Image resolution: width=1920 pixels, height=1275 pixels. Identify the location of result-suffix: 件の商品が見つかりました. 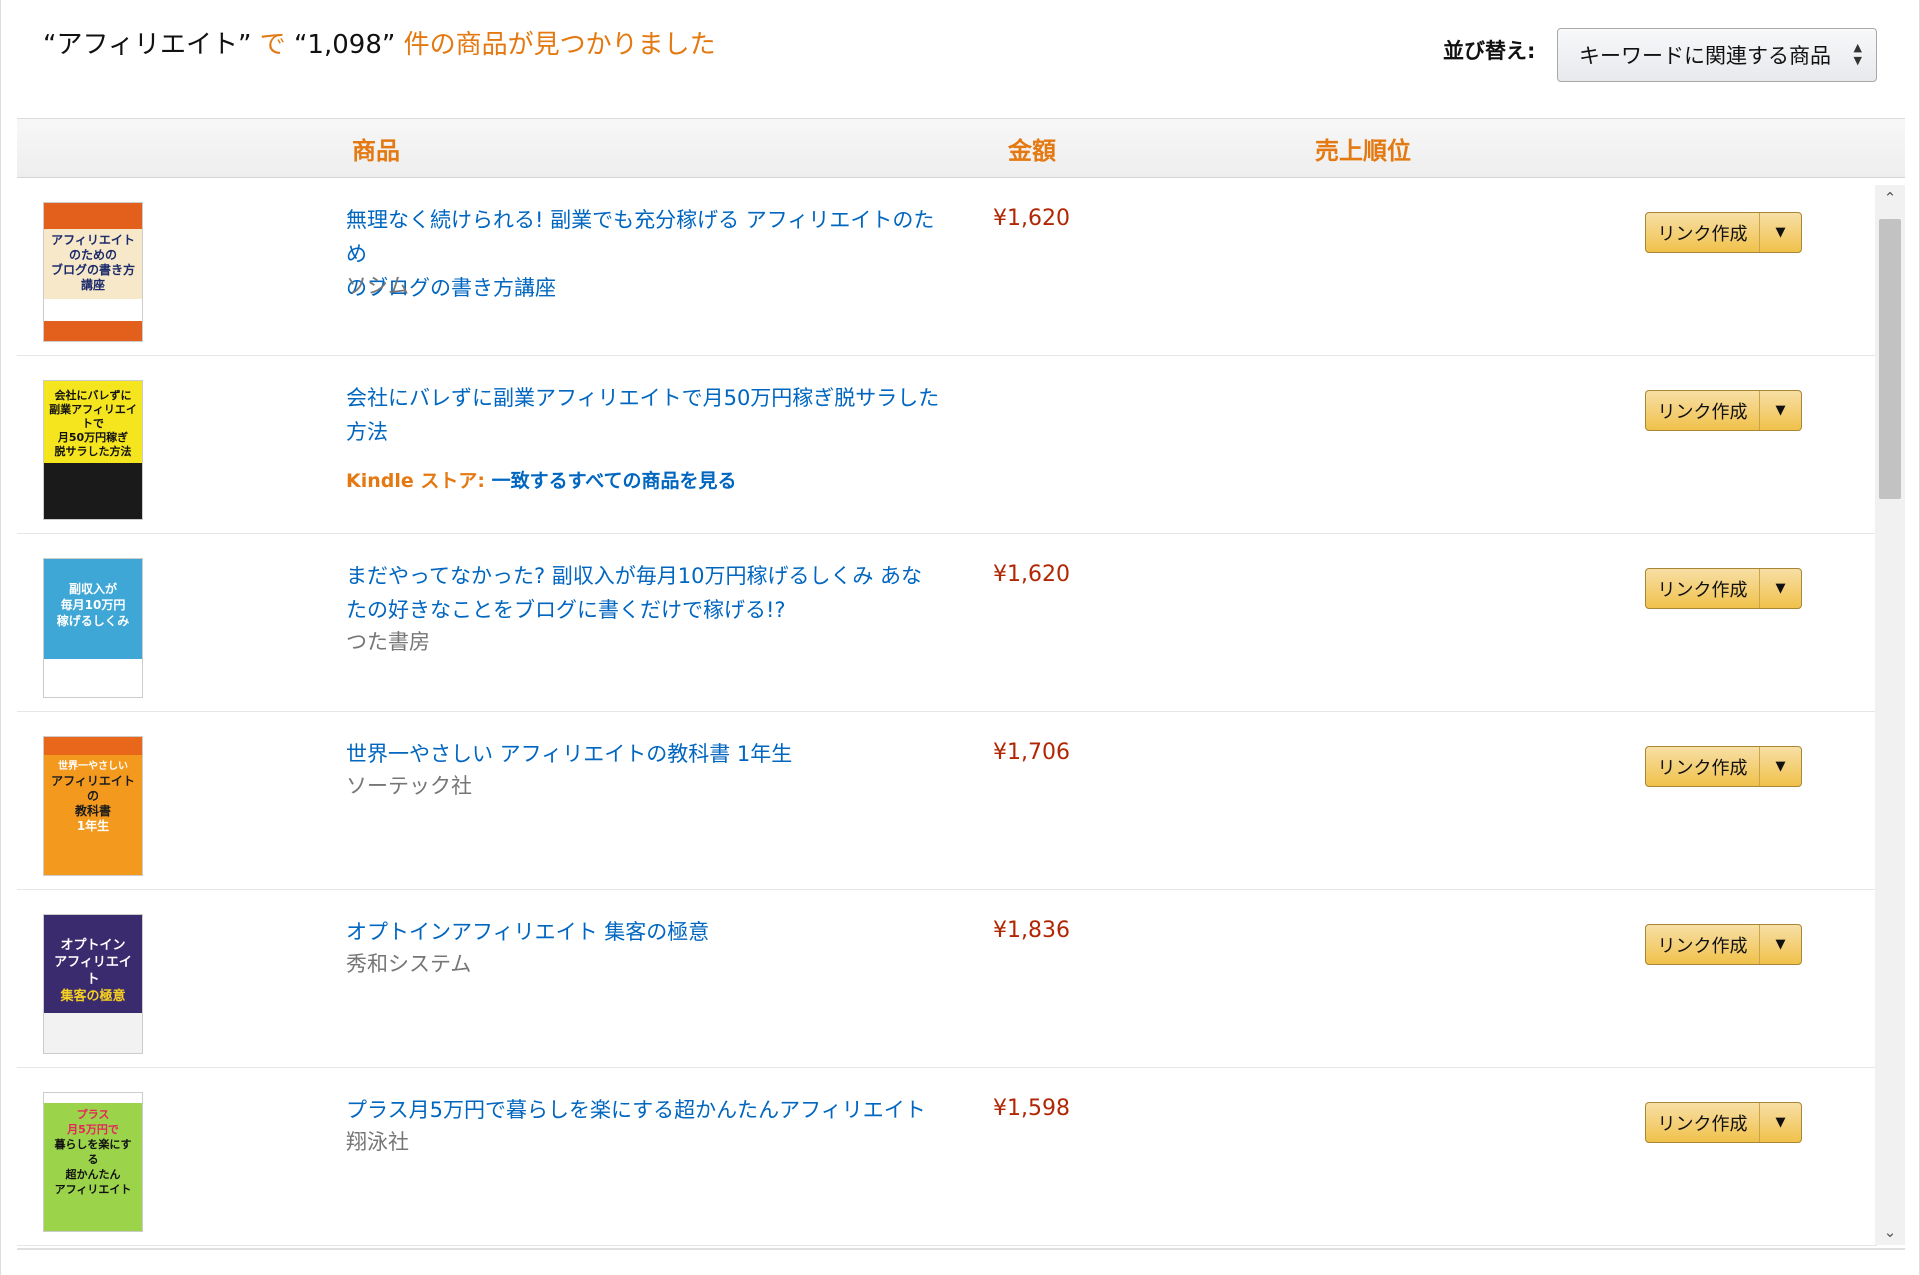
(555, 45).